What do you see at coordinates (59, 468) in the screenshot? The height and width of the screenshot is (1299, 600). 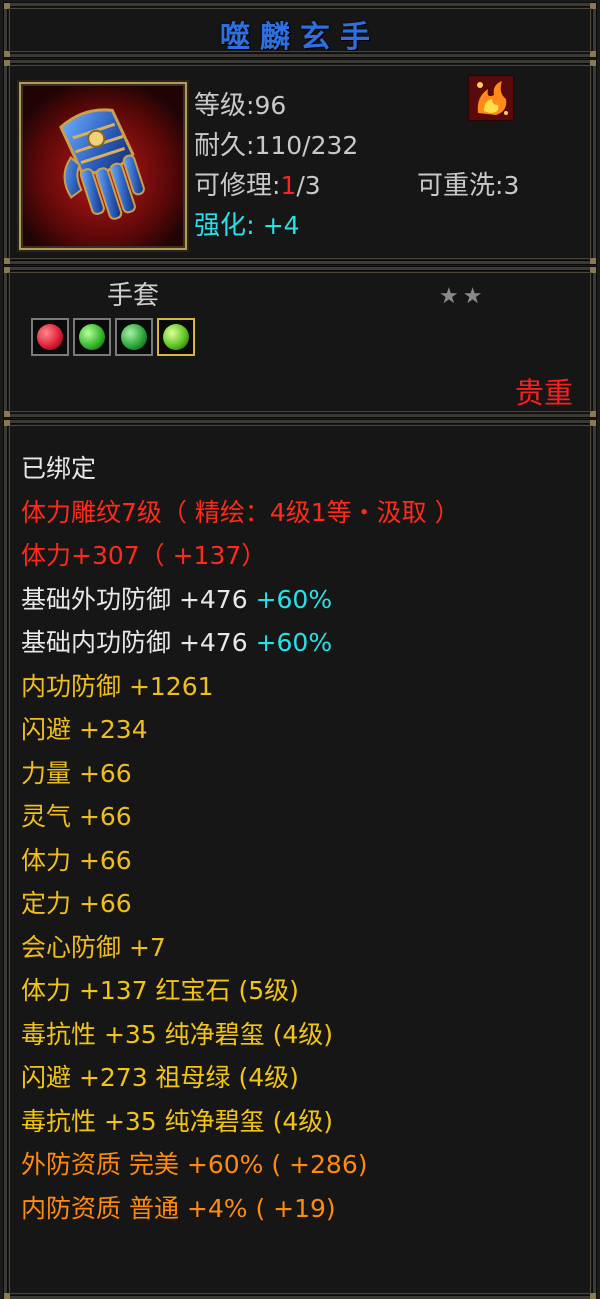 I see `bound-status: 已绑定` at bounding box center [59, 468].